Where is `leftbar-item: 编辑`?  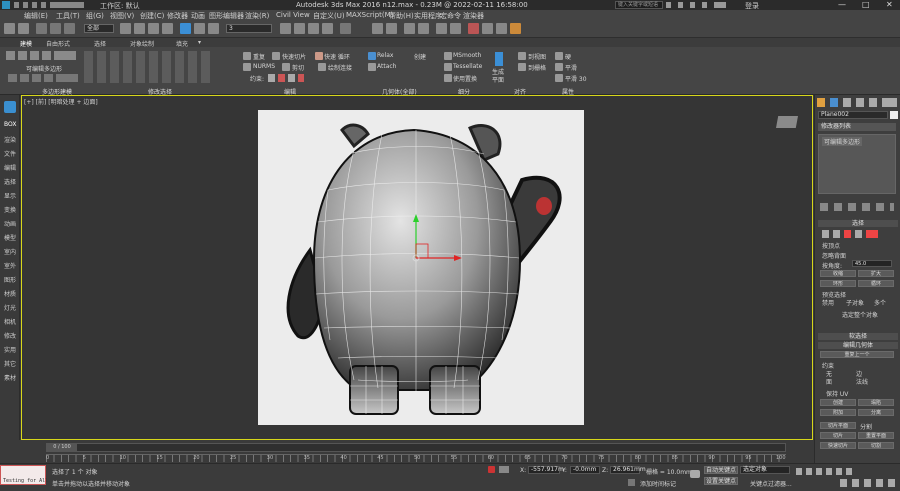
leftbar-item: 编辑 is located at coordinates (10, 167).